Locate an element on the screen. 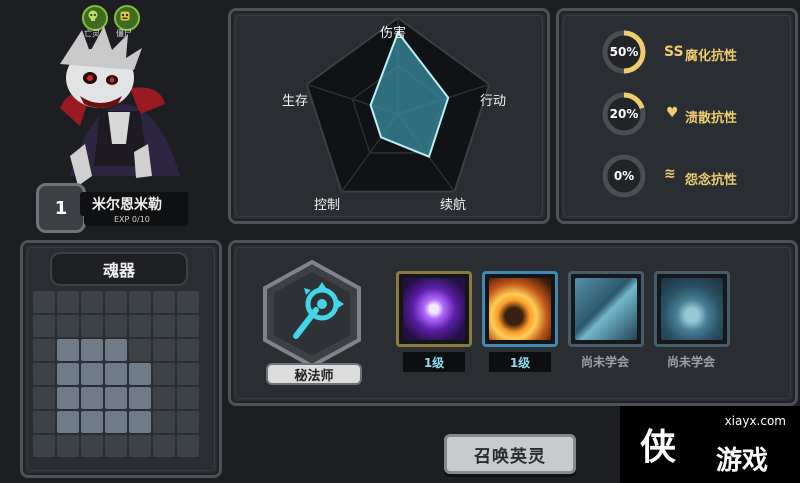  resist-value: 0% is located at coordinates (624, 176).